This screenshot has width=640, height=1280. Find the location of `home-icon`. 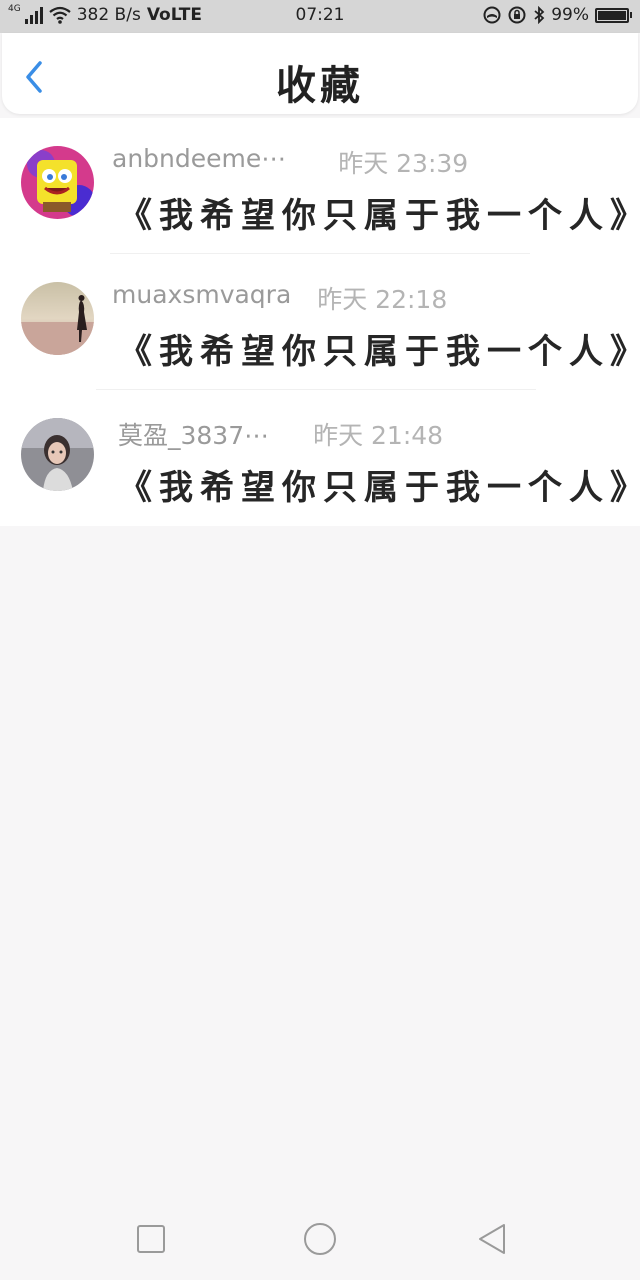

home-icon is located at coordinates (320, 1239).